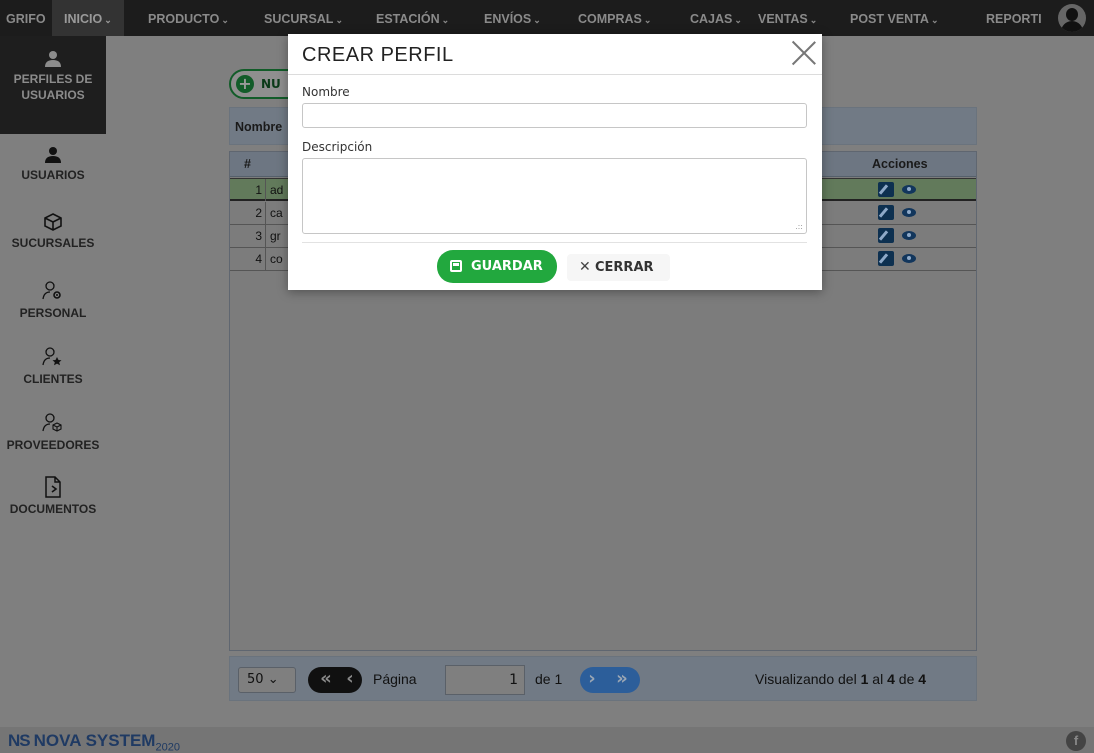 This screenshot has width=1094, height=753. What do you see at coordinates (485, 680) in the screenshot?
I see `page-number-input: 1` at bounding box center [485, 680].